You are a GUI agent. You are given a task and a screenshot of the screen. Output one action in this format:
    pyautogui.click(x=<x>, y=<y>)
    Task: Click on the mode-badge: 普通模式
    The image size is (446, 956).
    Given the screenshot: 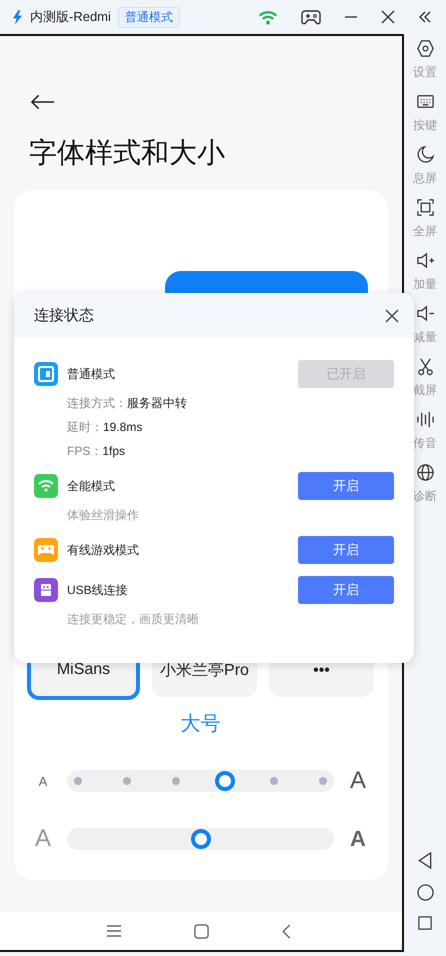 What is the action you would take?
    pyautogui.click(x=149, y=17)
    